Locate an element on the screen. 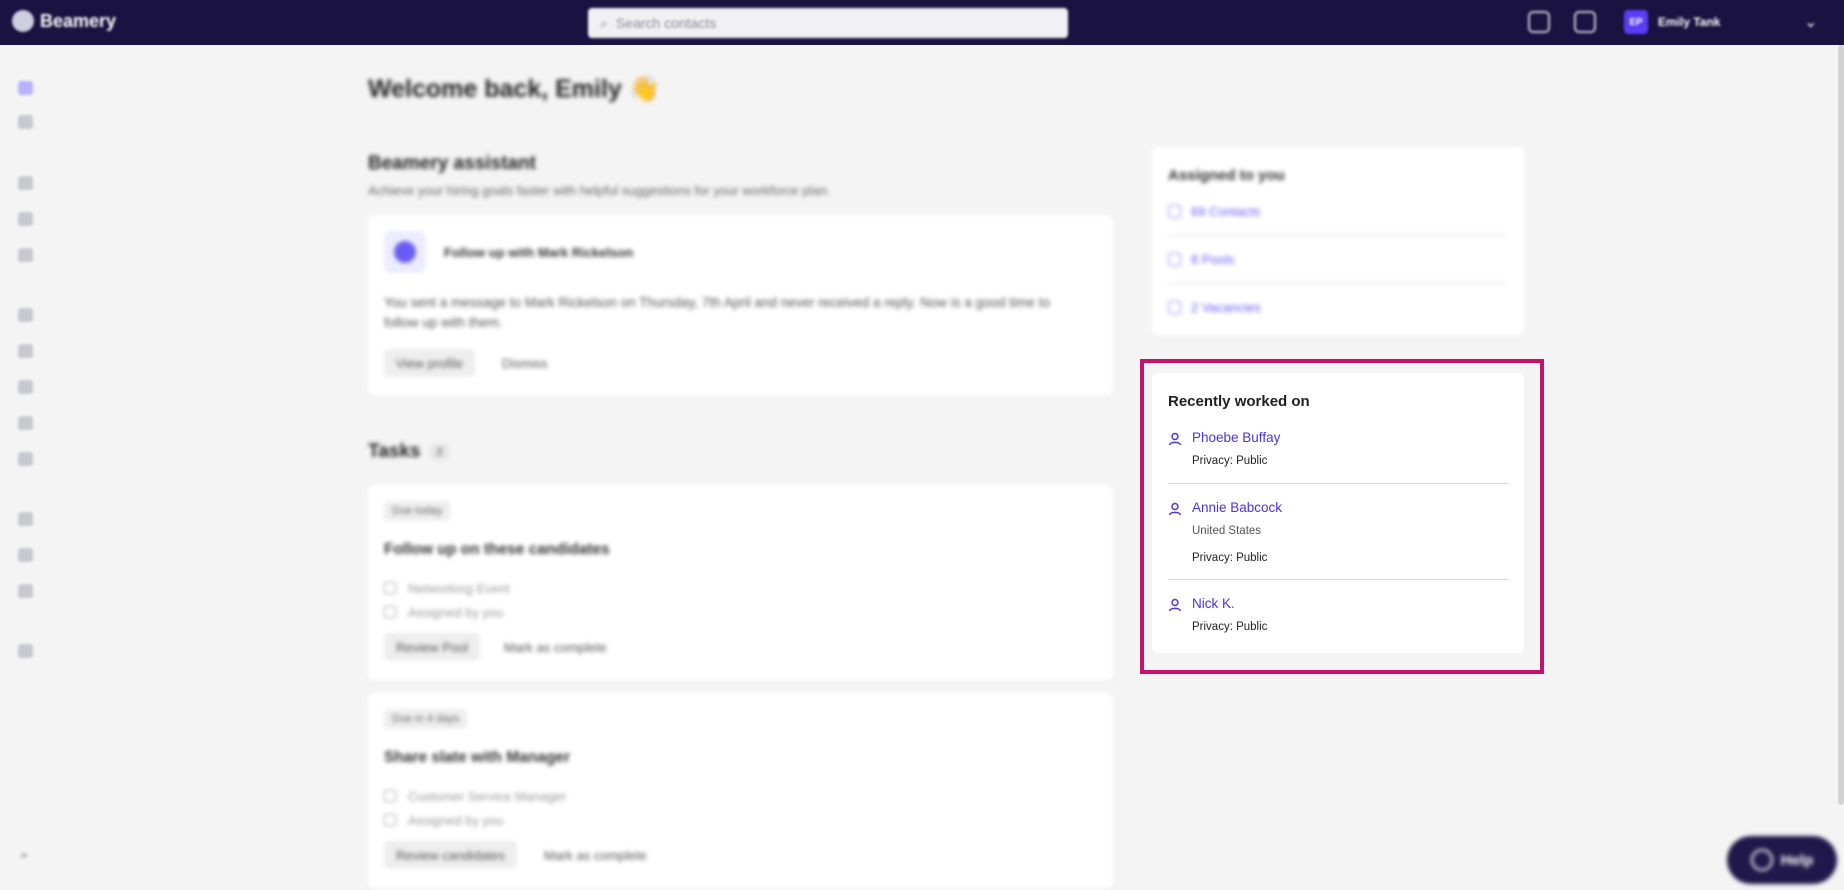  assistant-icon is located at coordinates (405, 252).